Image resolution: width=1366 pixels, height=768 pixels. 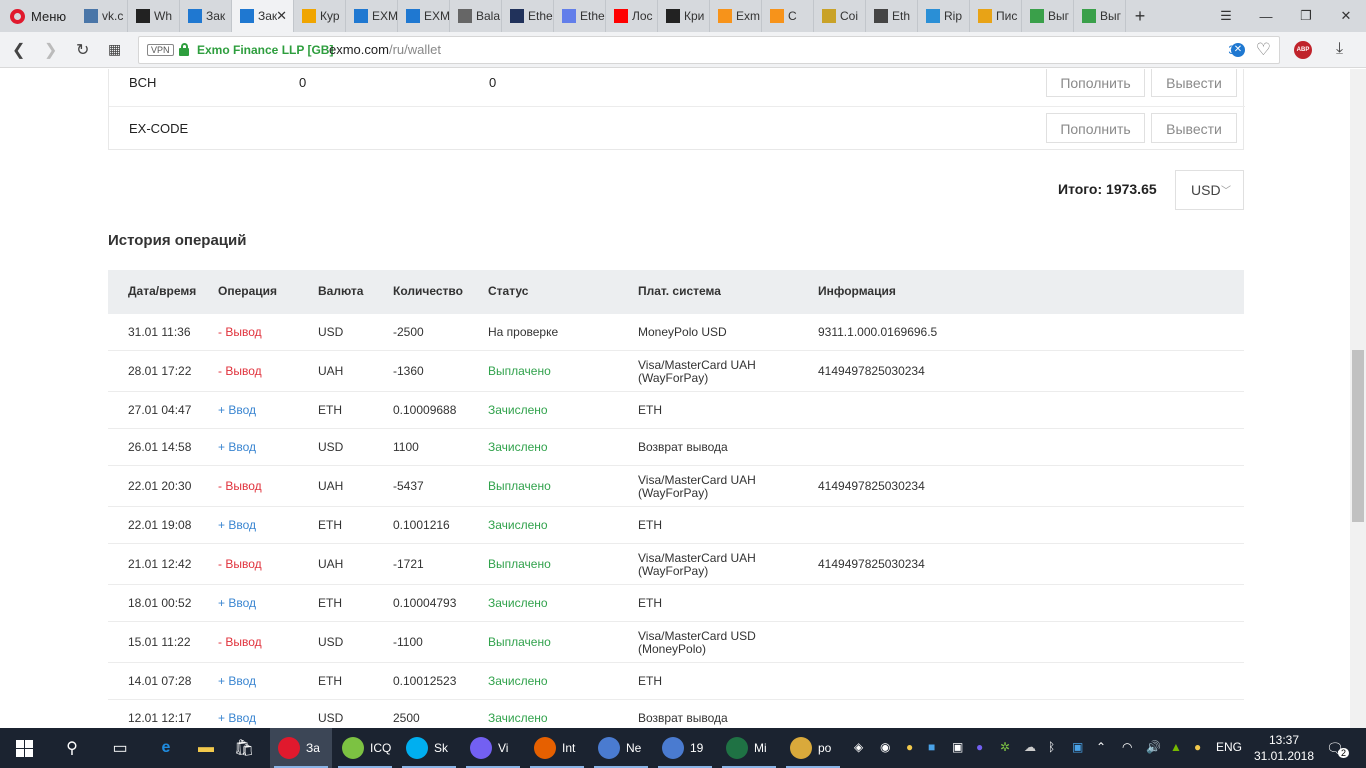 I want to click on browser-tab: Кри, so click(x=684, y=16).